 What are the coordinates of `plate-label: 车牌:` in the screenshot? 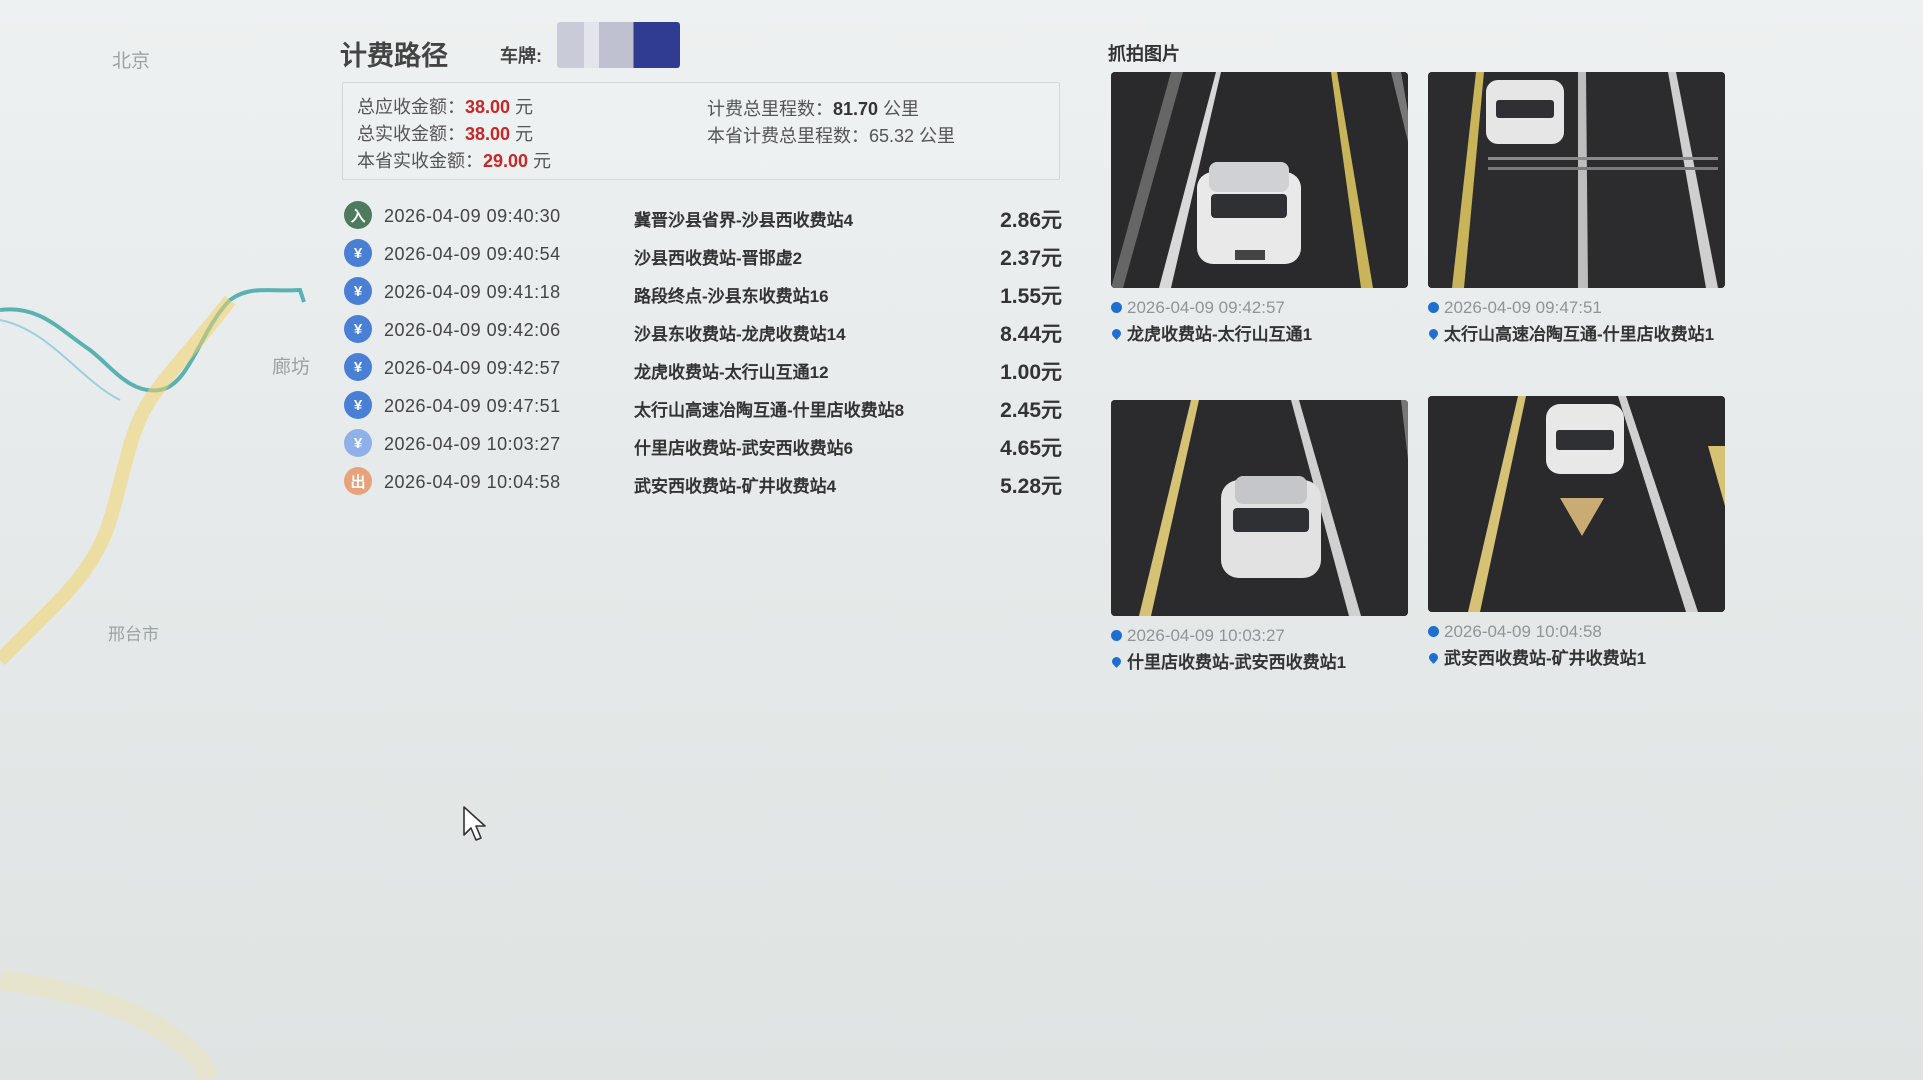 It's located at (521, 56).